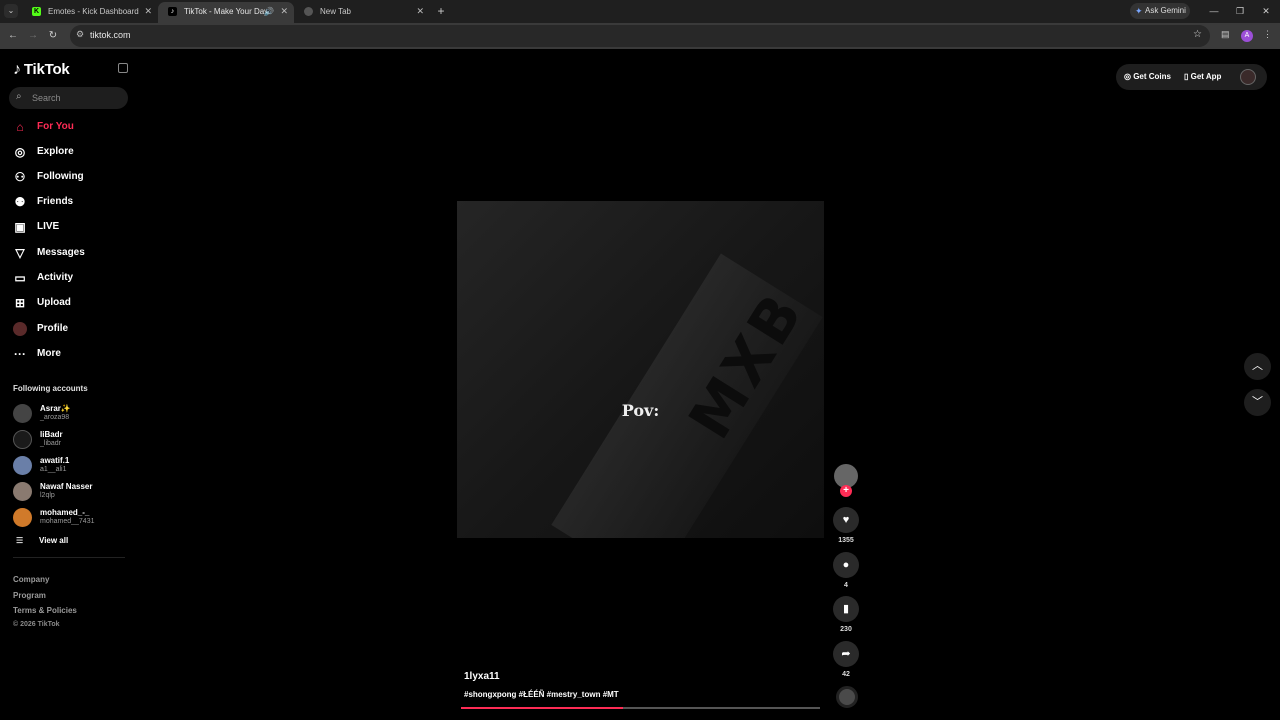 The height and width of the screenshot is (720, 1280). Describe the element at coordinates (33, 36) in the screenshot. I see `forward-arrow-icon: →` at that location.